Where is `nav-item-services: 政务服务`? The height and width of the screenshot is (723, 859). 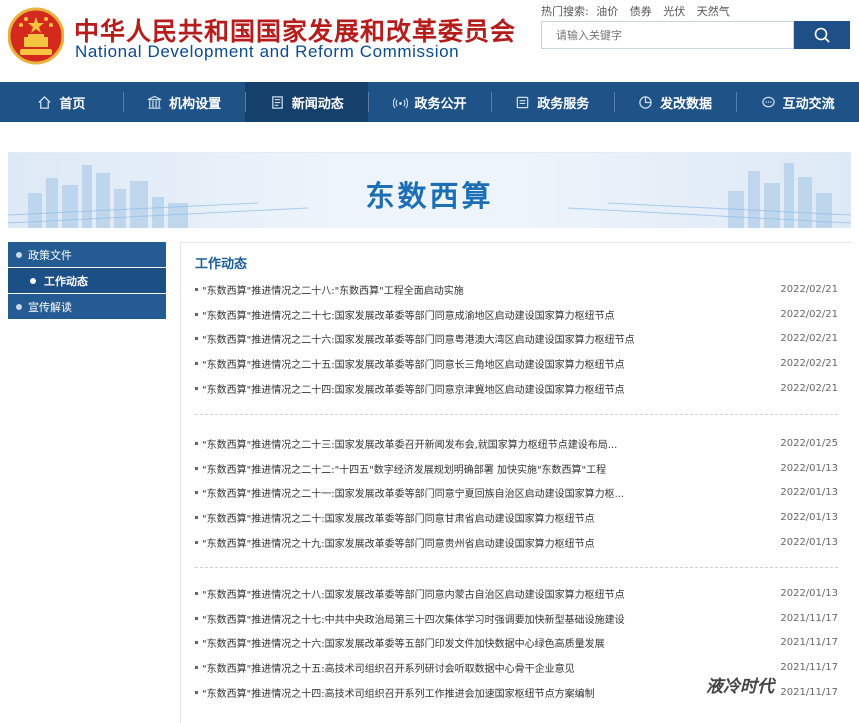
nav-item-services: 政务服务 is located at coordinates (552, 102).